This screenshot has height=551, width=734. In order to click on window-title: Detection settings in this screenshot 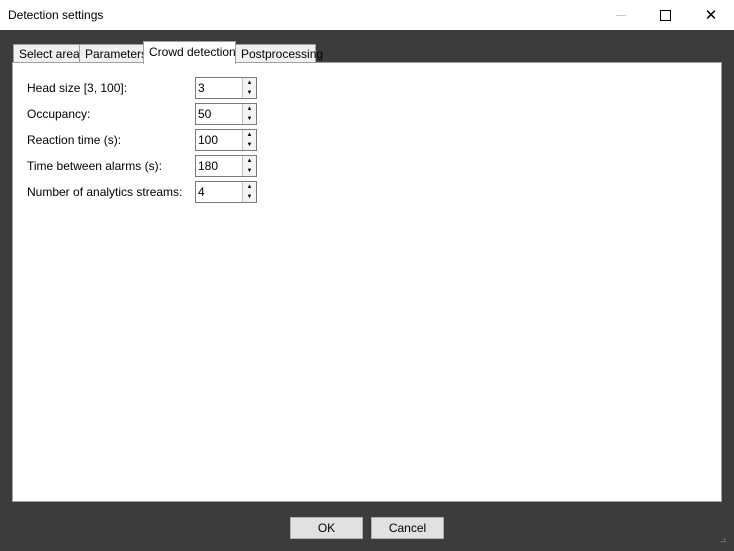, I will do `click(56, 15)`.